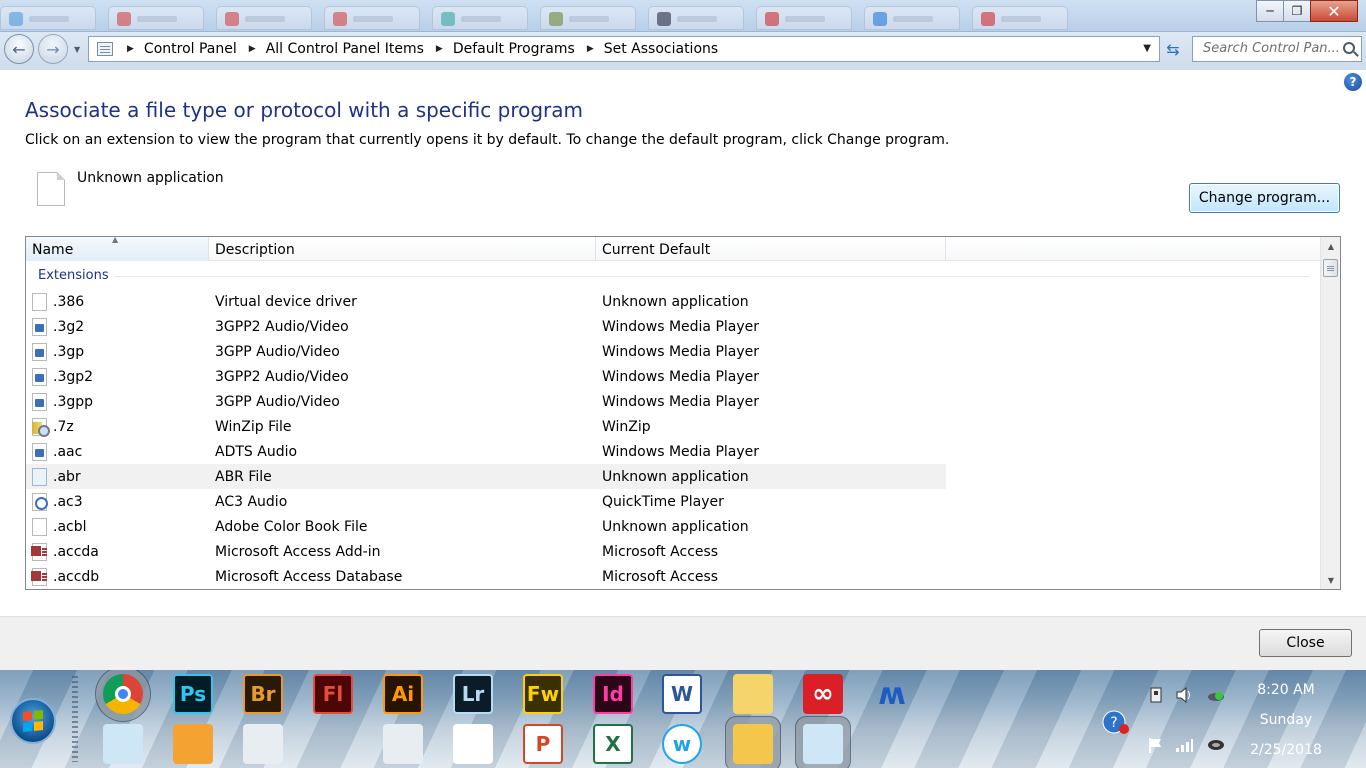 The image size is (1366, 768). I want to click on media-player-icon, so click(193, 744).